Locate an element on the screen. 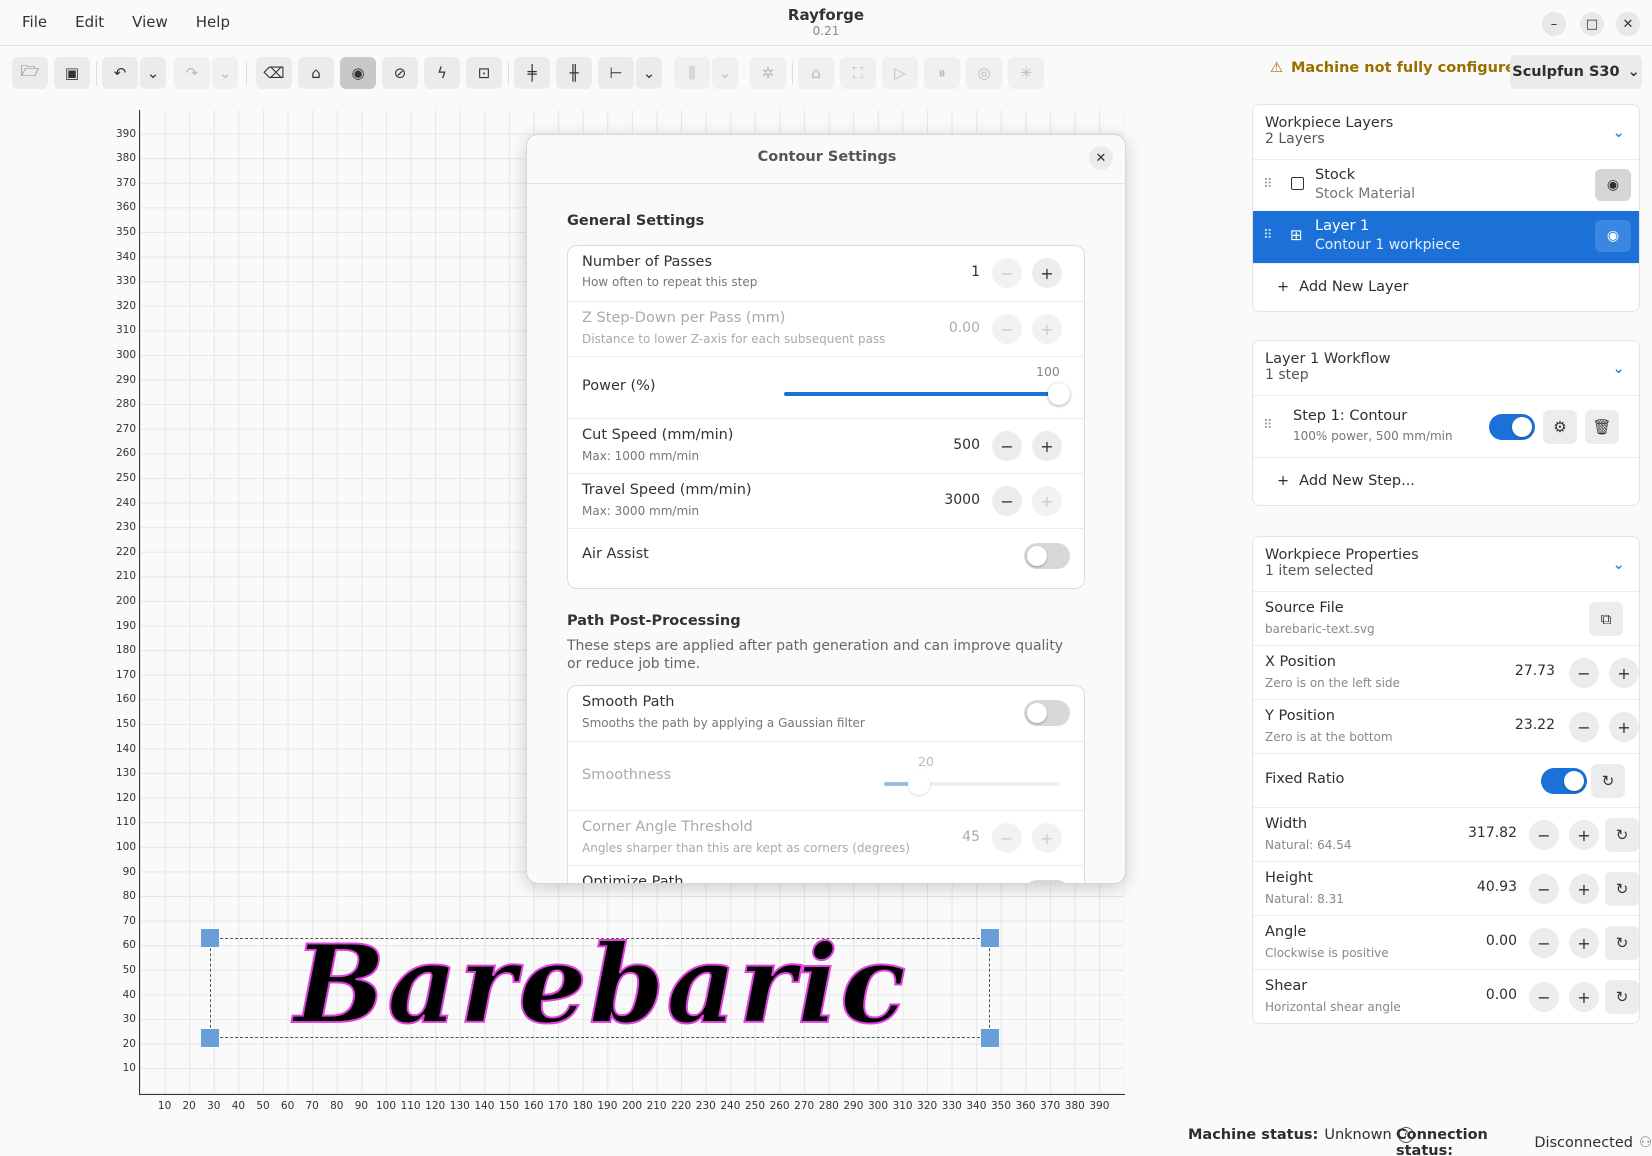 The height and width of the screenshot is (1156, 1652). layout-button: ✲ is located at coordinates (768, 73).